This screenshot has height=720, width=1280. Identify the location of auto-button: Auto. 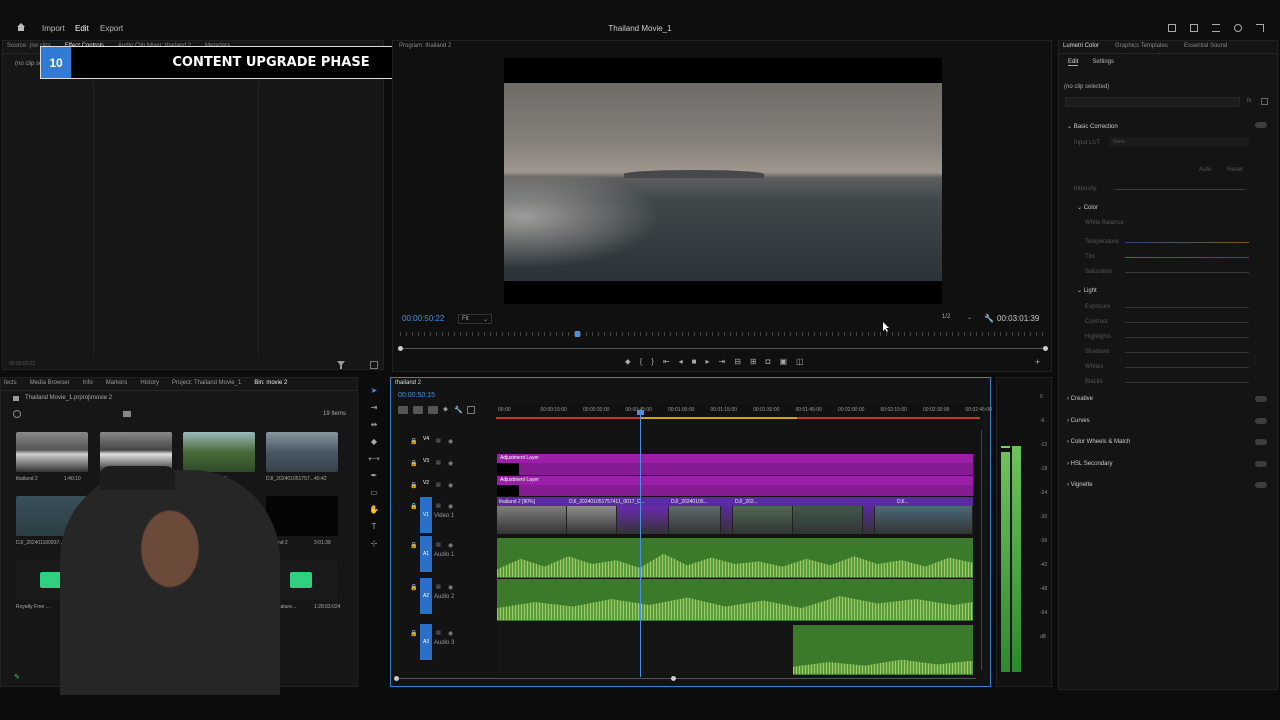
(1205, 170).